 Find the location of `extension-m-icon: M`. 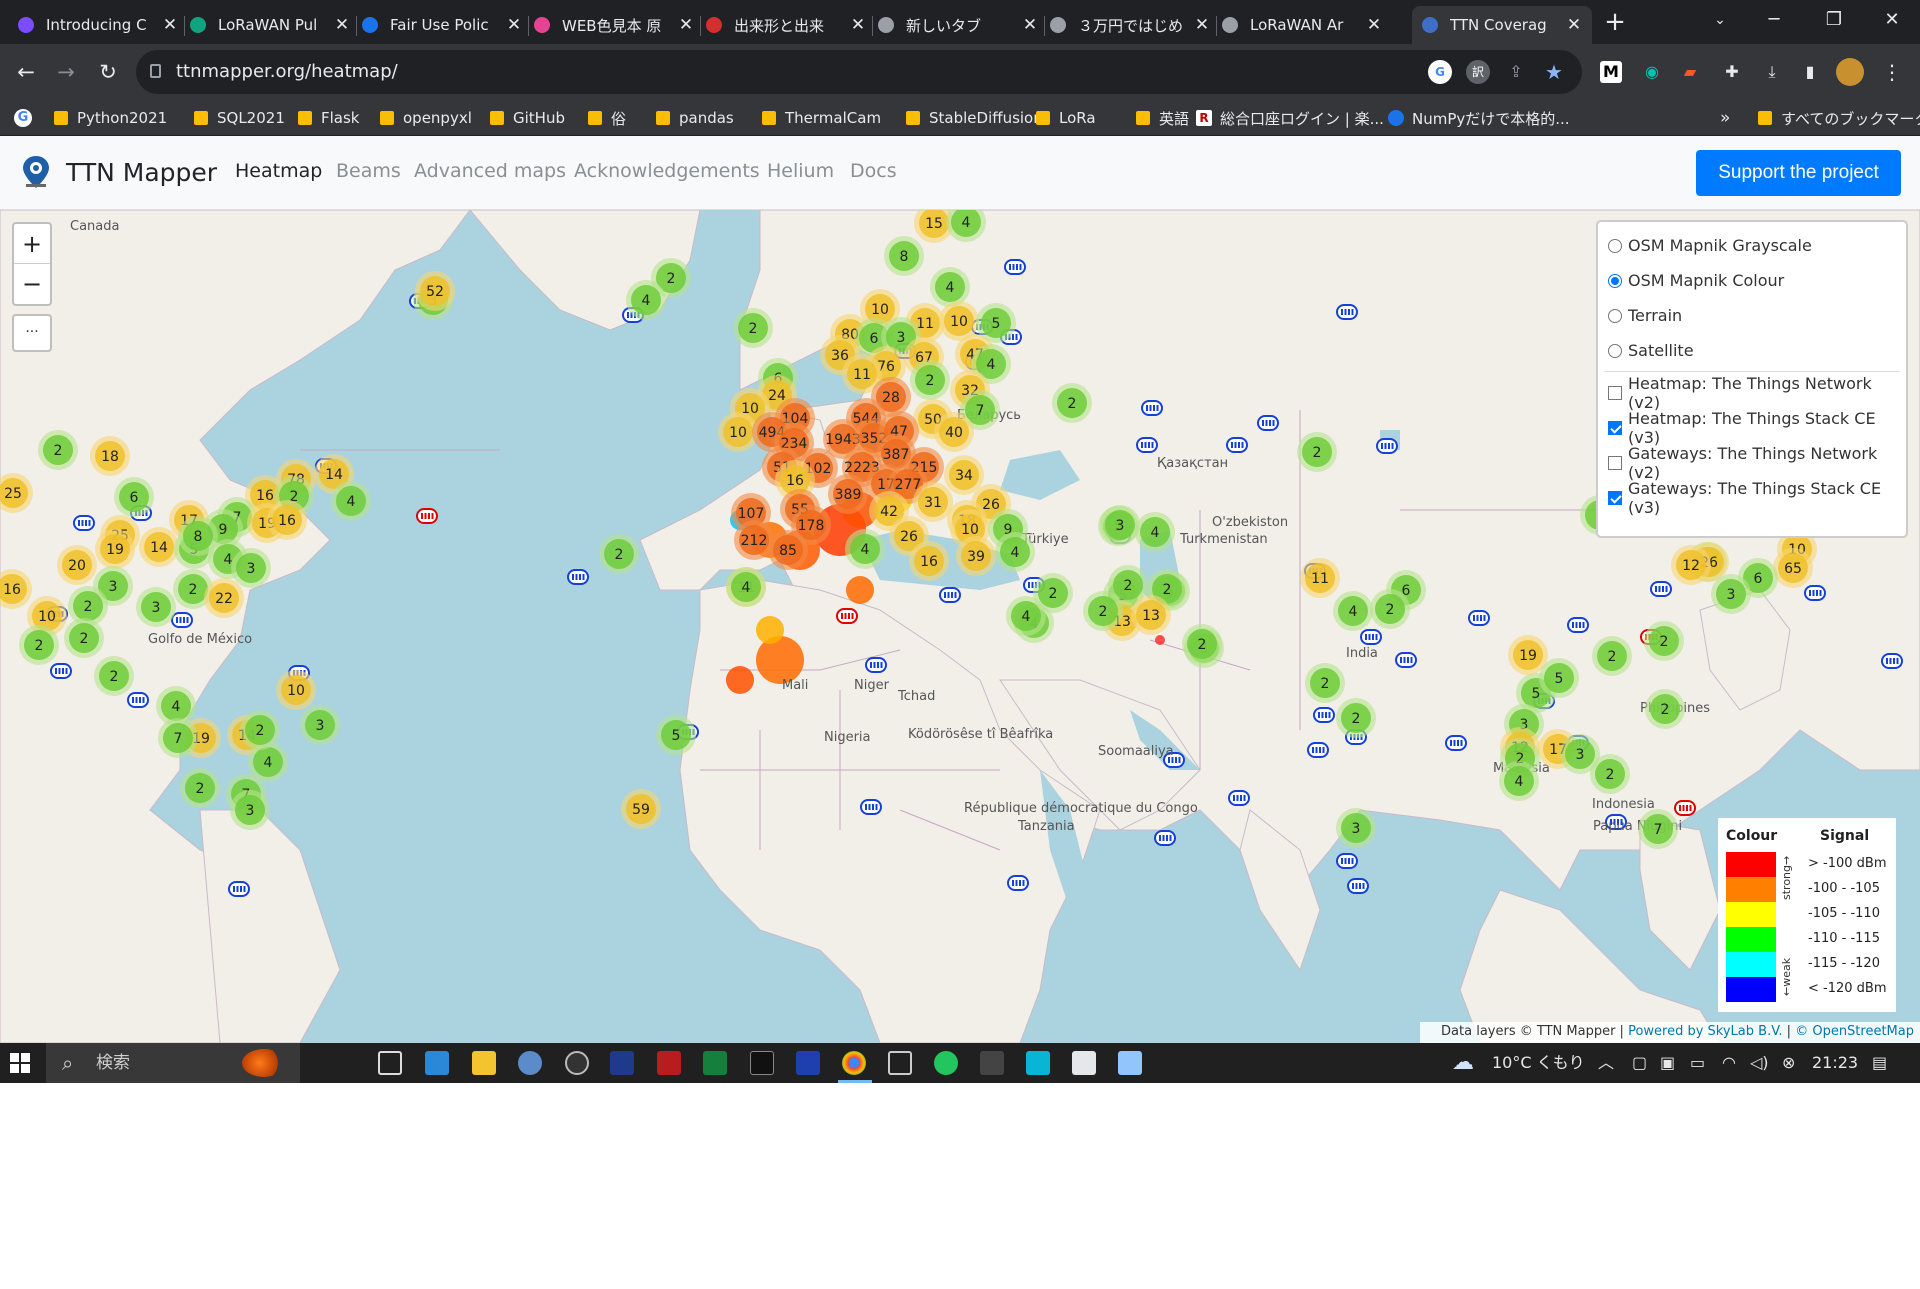

extension-m-icon: M is located at coordinates (1611, 72).